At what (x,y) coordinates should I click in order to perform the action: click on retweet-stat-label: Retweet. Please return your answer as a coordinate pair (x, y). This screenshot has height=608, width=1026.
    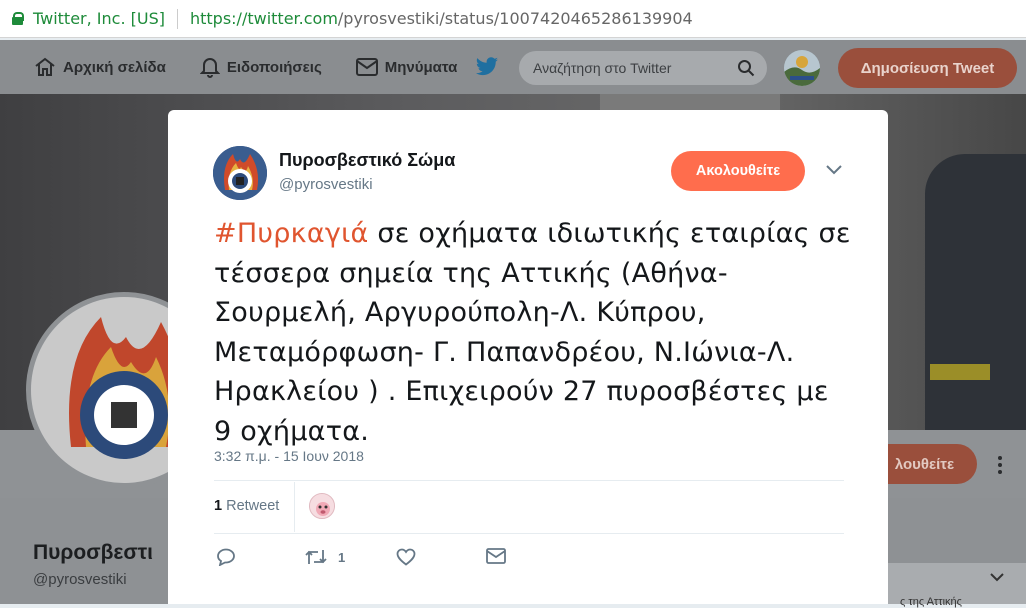
    Looking at the image, I should click on (253, 506).